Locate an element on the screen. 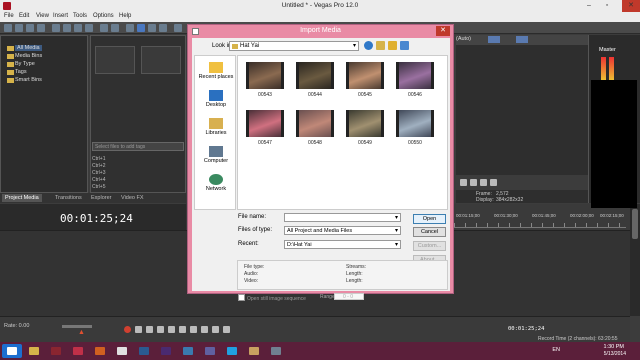 Image resolution: width=640 pixels, height=360 pixels. cut-icon is located at coordinates (67, 28).